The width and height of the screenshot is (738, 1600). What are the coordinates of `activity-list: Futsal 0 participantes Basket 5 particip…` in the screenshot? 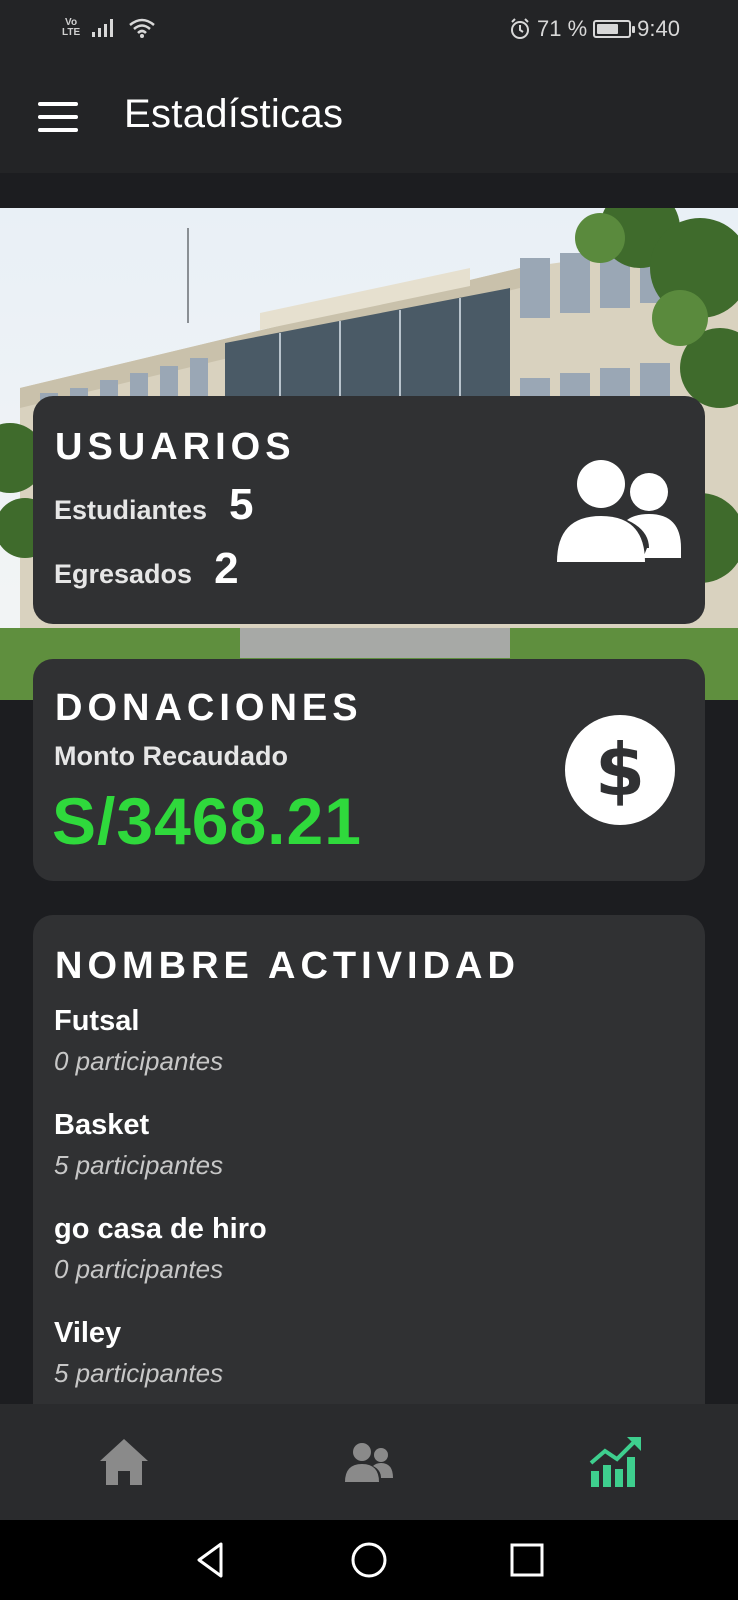 It's located at (160, 1208).